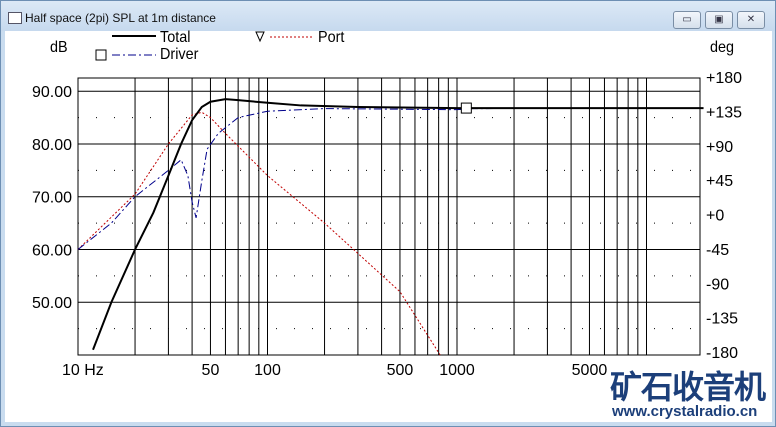  I want to click on y2-tick-label: +45, so click(719, 181).